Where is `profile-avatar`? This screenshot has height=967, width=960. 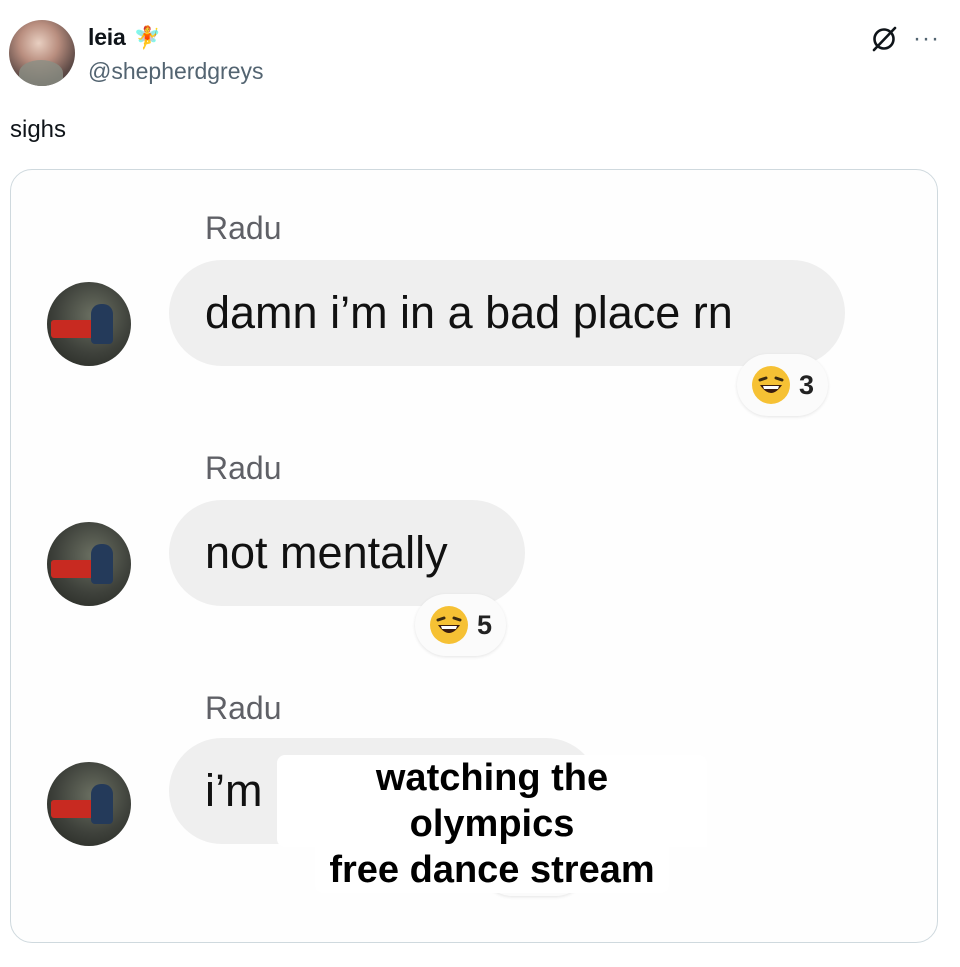 profile-avatar is located at coordinates (42, 53).